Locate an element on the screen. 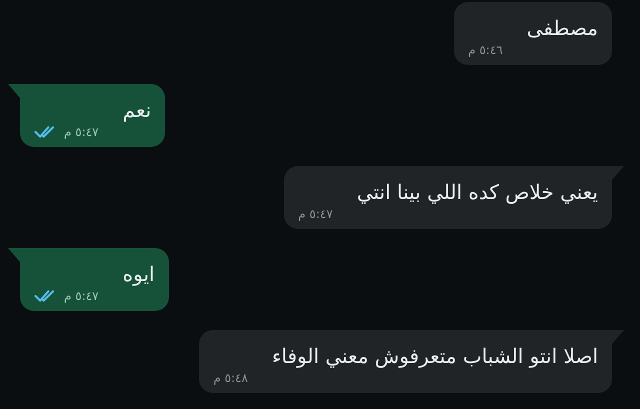  message-text: نعم is located at coordinates (137, 110).